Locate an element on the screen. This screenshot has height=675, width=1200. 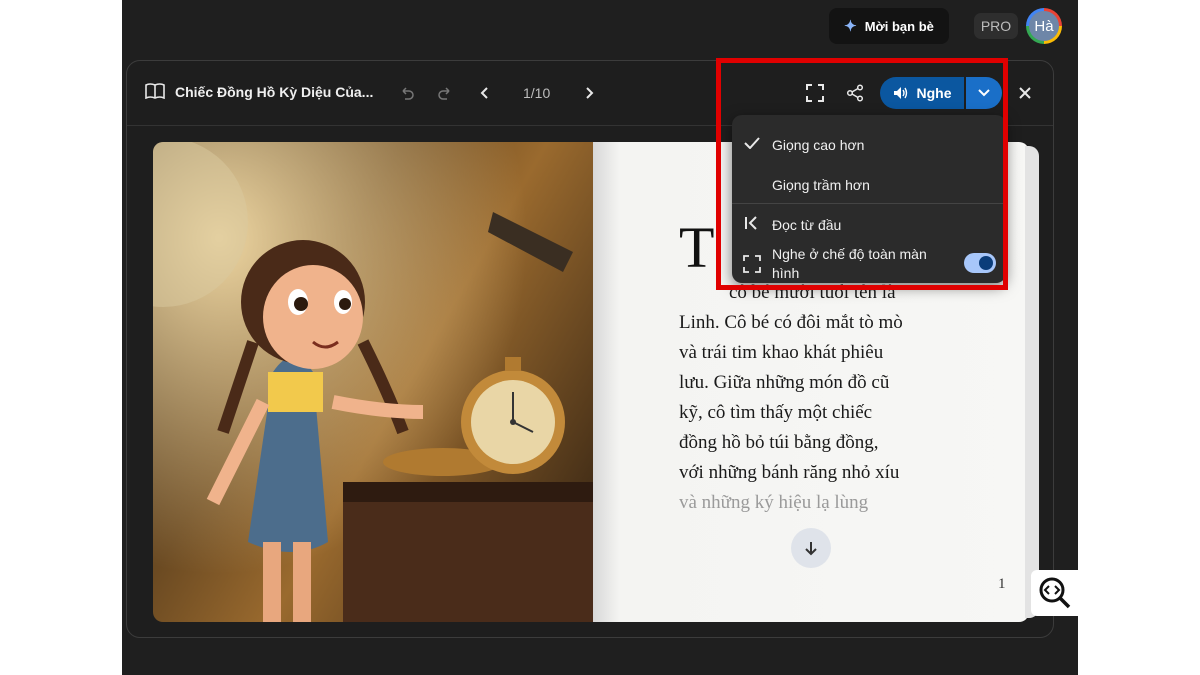
undo-button is located at coordinates (407, 93).